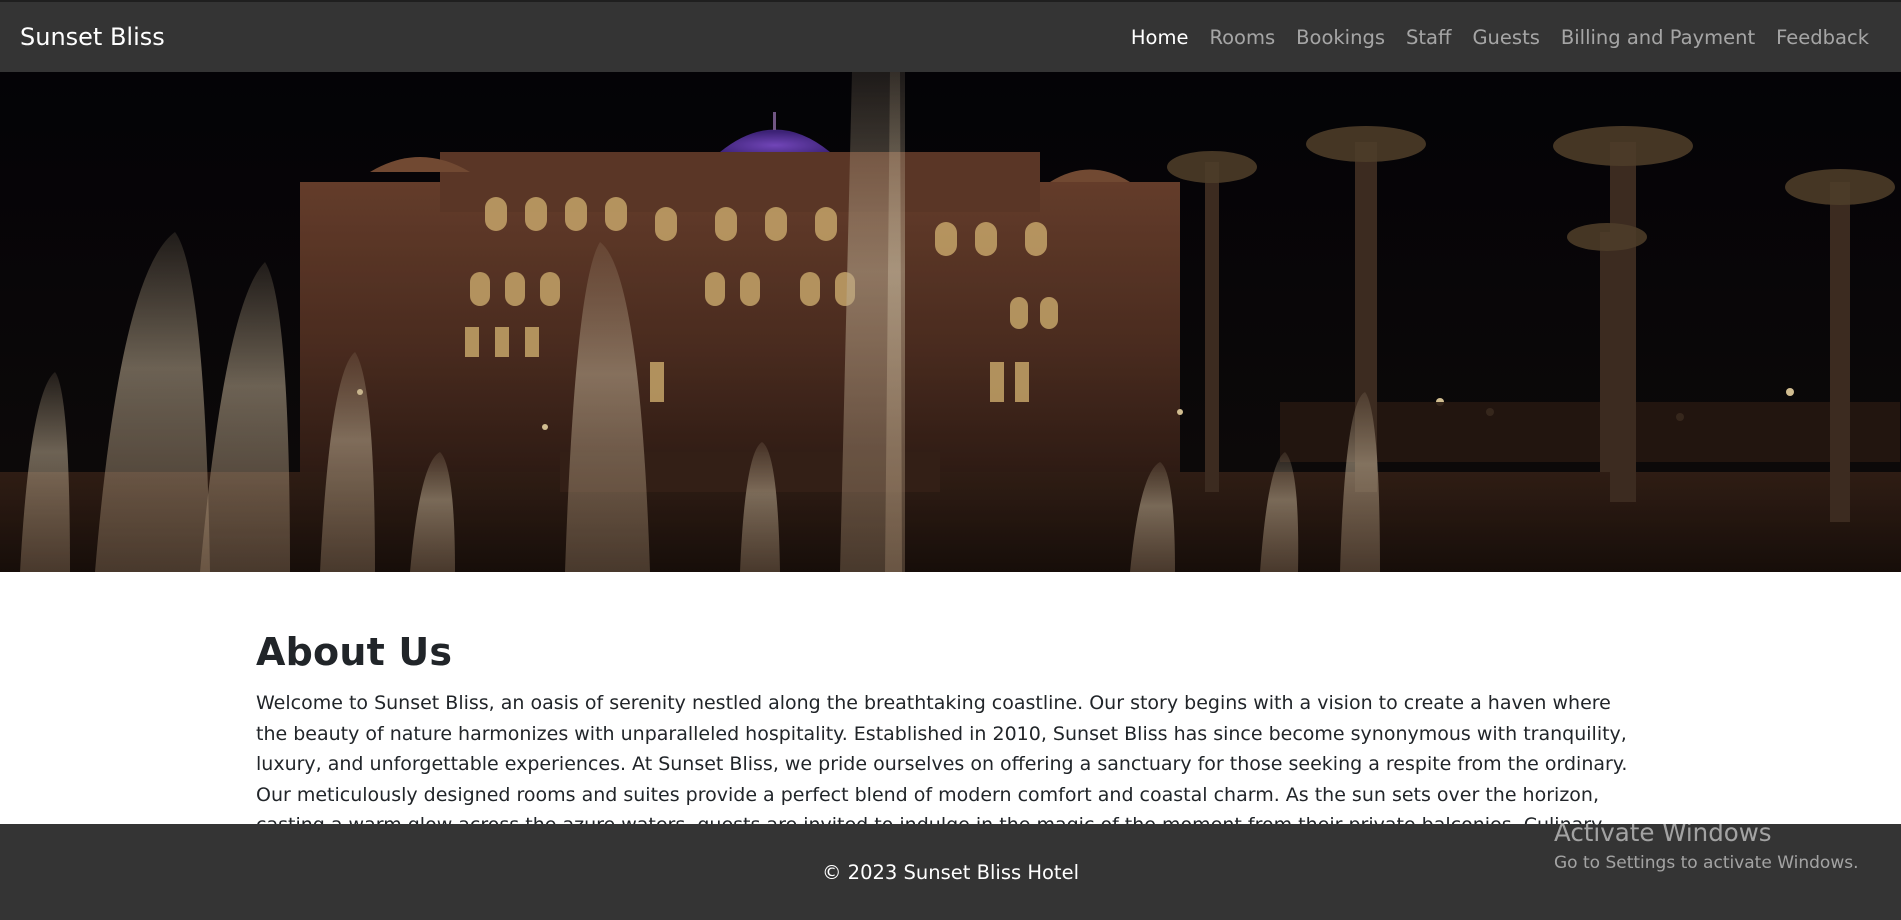 The width and height of the screenshot is (1901, 920). What do you see at coordinates (1663, 832) in the screenshot?
I see `watermark-title: Activate Windows` at bounding box center [1663, 832].